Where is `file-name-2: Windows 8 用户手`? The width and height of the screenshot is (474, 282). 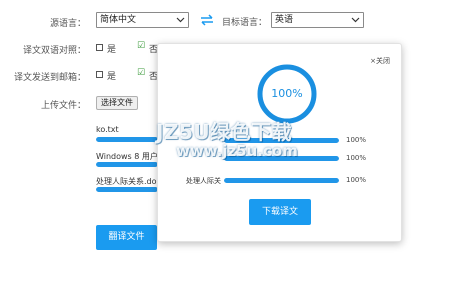
file-name-2: Windows 8 用户手 is located at coordinates (131, 156).